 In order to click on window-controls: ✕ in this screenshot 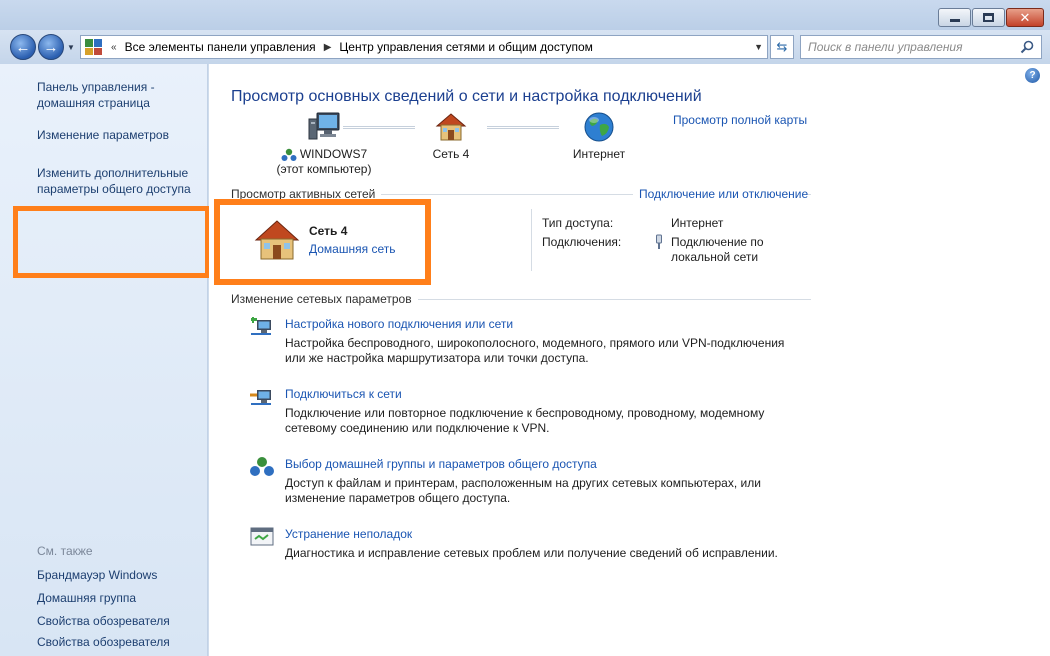, I will do `click(991, 17)`.